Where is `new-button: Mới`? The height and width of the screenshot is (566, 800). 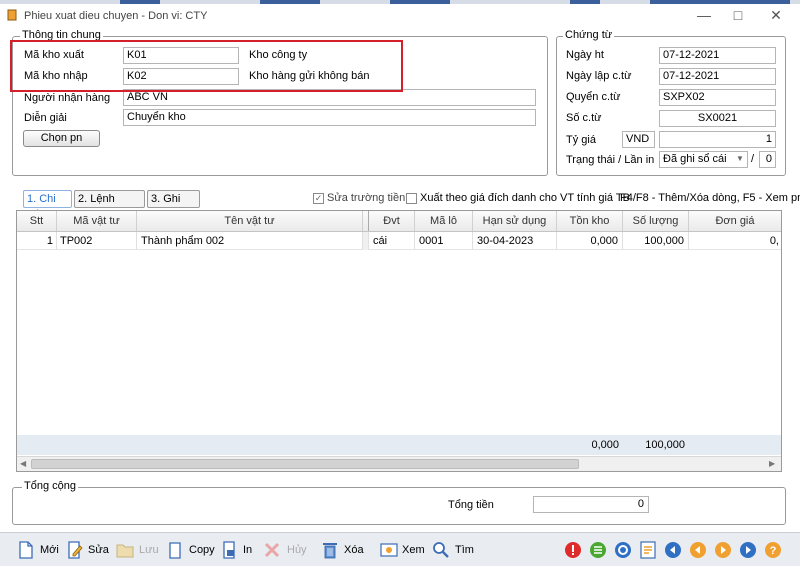 new-button: Mới is located at coordinates (49, 550).